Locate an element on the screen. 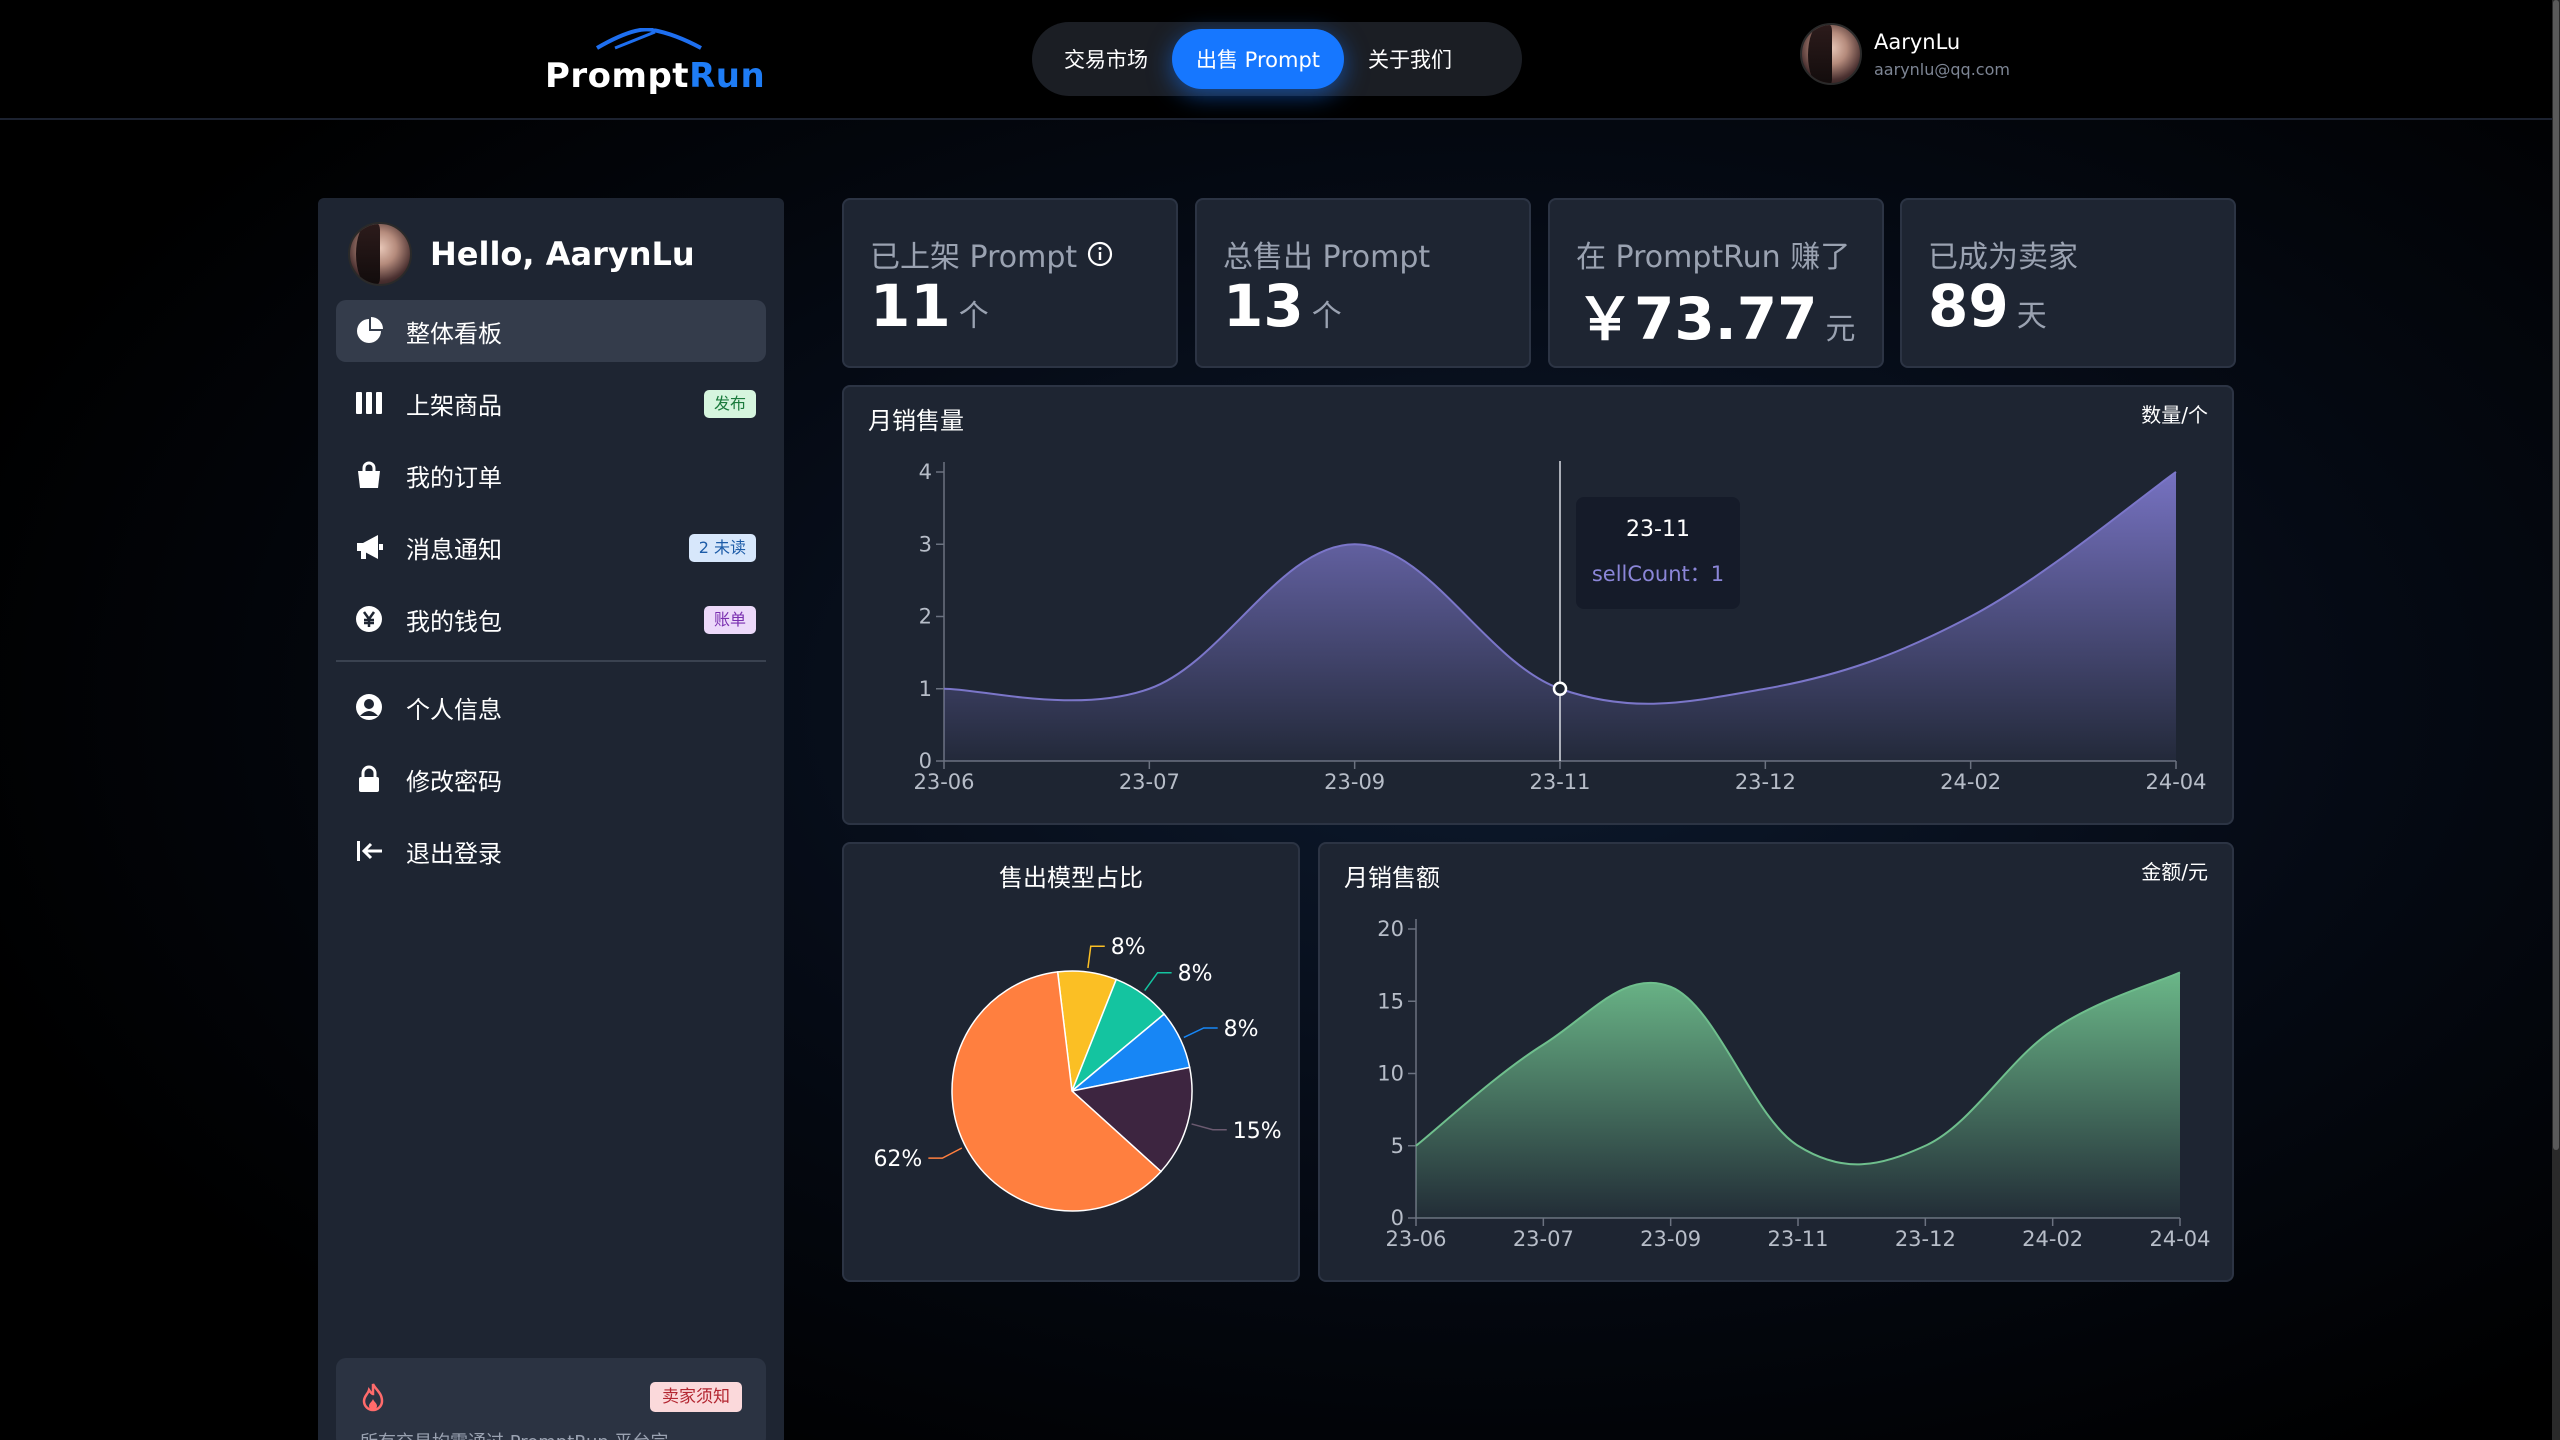 This screenshot has width=2560, height=1440. main-nav: 交易市场 出售 Prompt 关于我们 is located at coordinates (1277, 59).